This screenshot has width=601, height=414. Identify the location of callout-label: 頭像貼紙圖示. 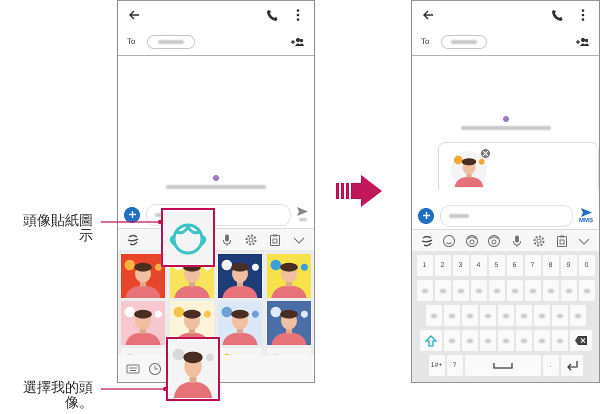
(57, 229).